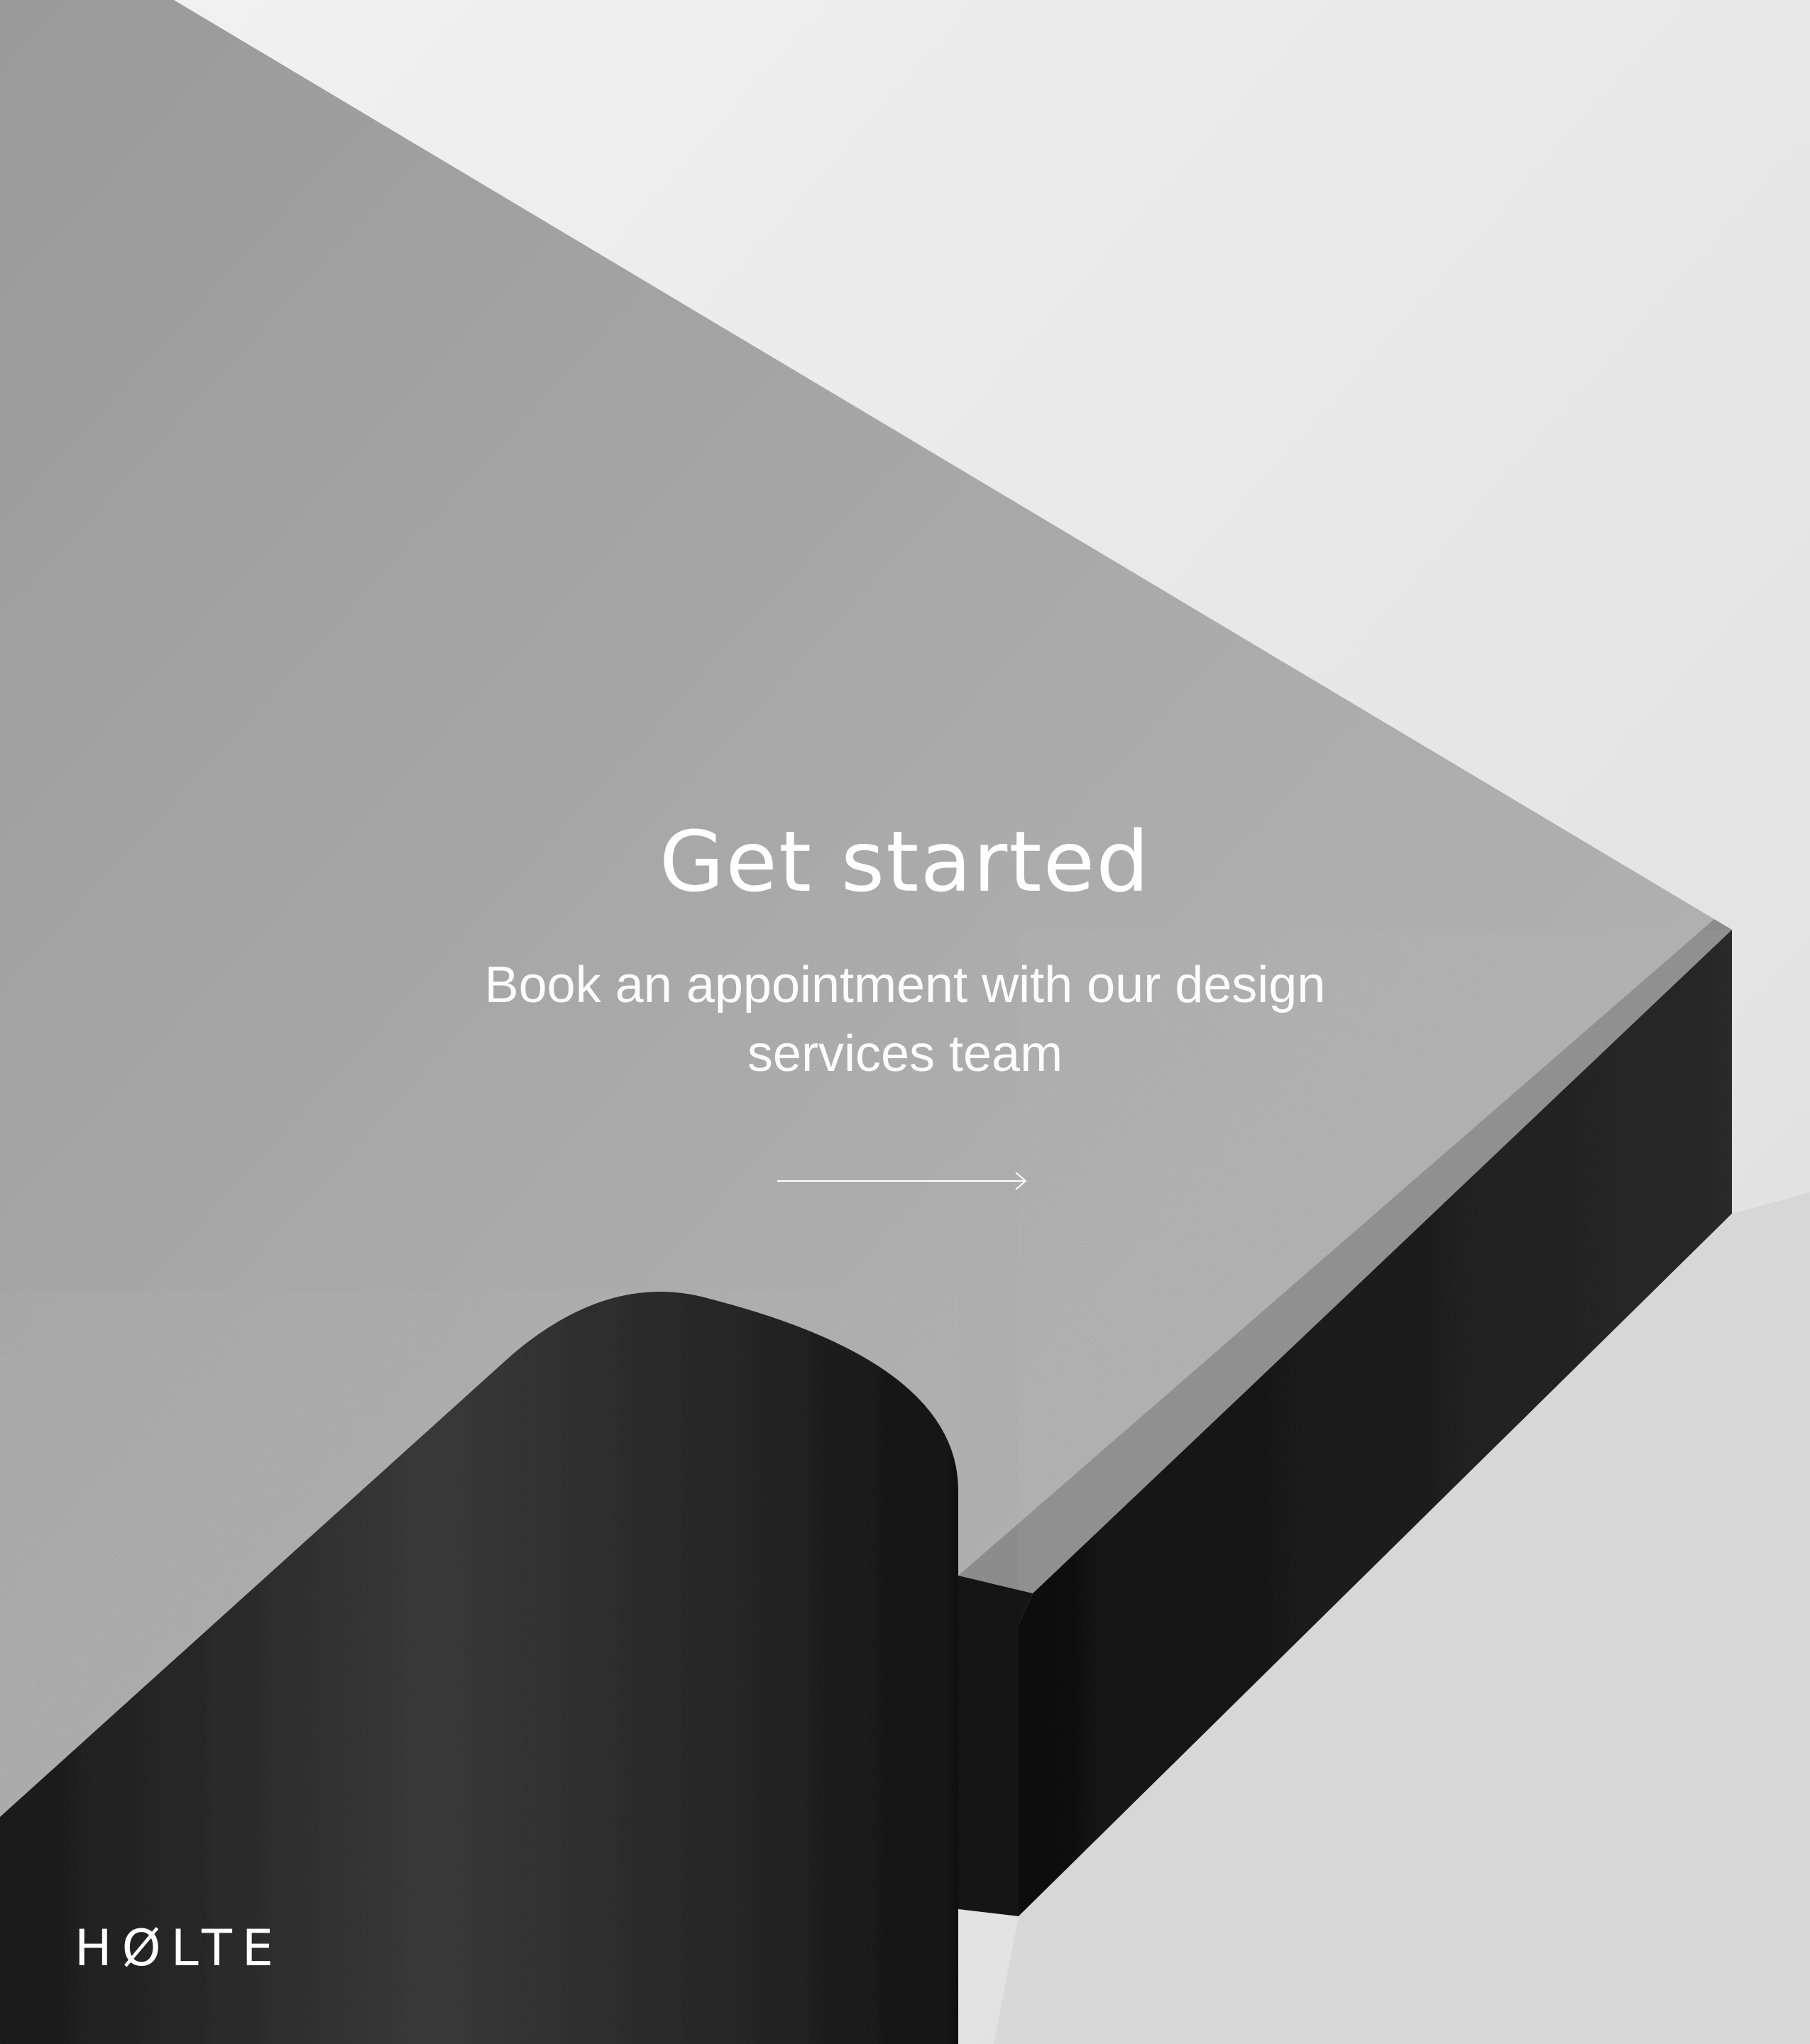 This screenshot has height=2044, width=1810. Describe the element at coordinates (905, 862) in the screenshot. I see `page-title: Get started` at that location.